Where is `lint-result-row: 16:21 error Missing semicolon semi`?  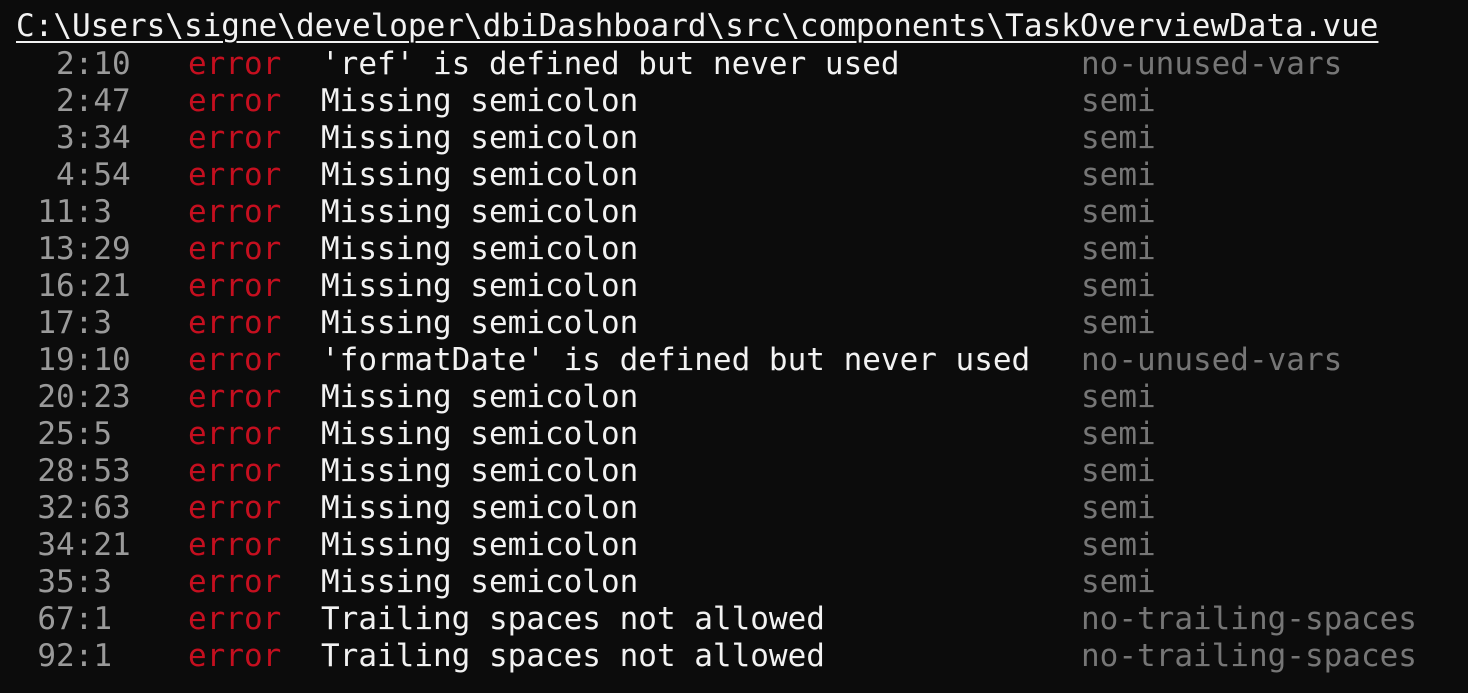 lint-result-row: 16:21 error Missing semicolon semi is located at coordinates (734, 286).